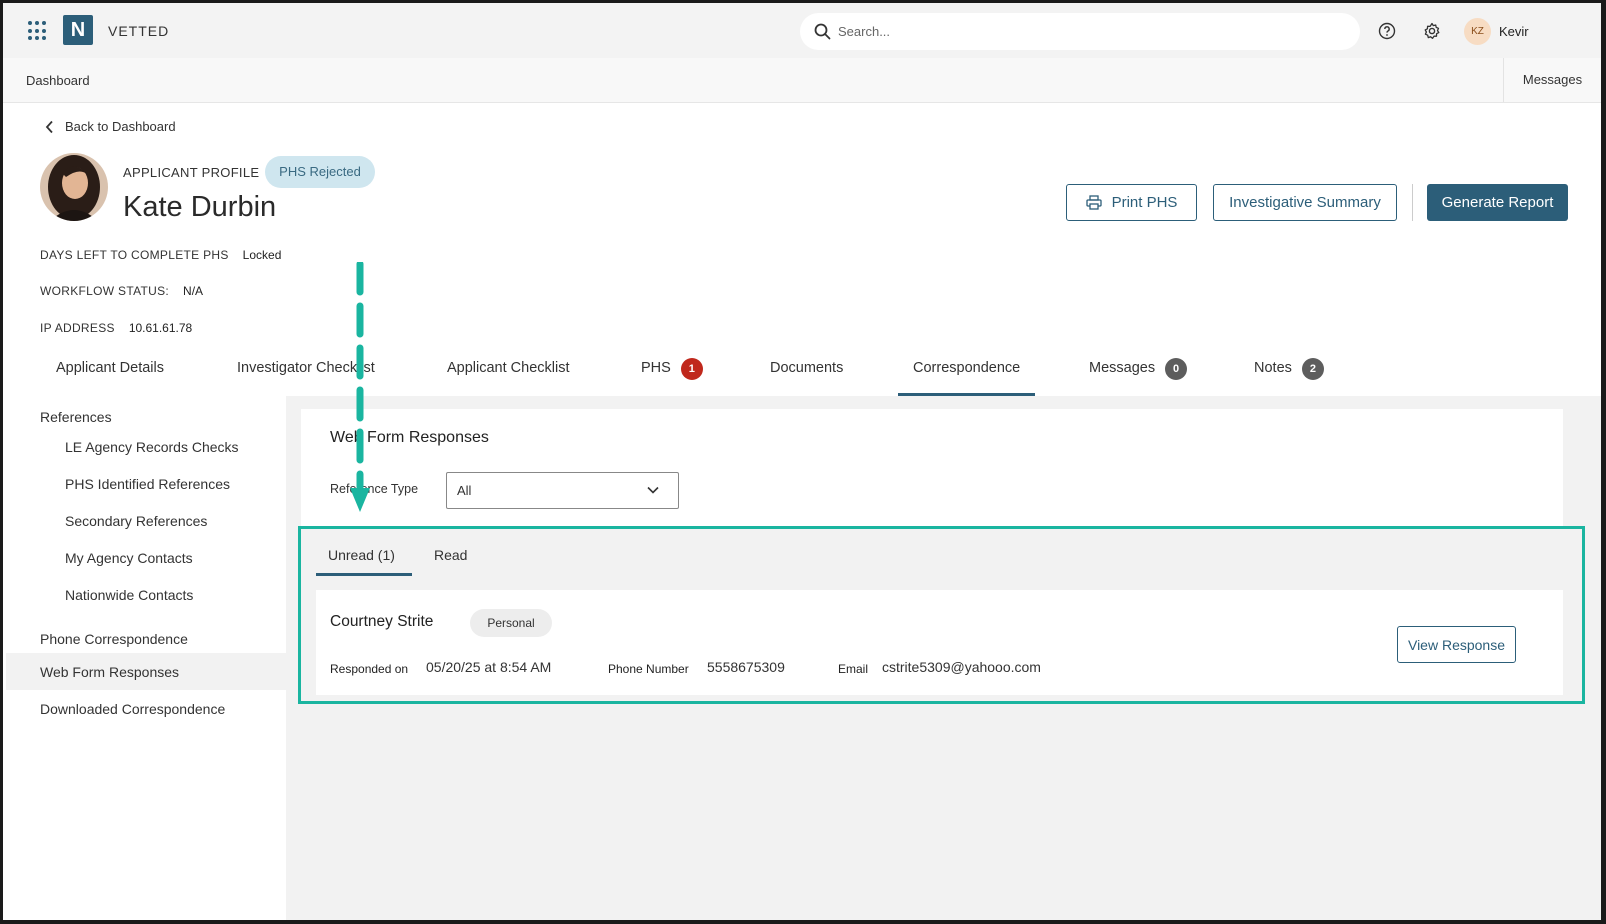 The width and height of the screenshot is (1606, 924). Describe the element at coordinates (105, 291) in the screenshot. I see `workflow-status-label: WORKFLOW STATUS:` at that location.